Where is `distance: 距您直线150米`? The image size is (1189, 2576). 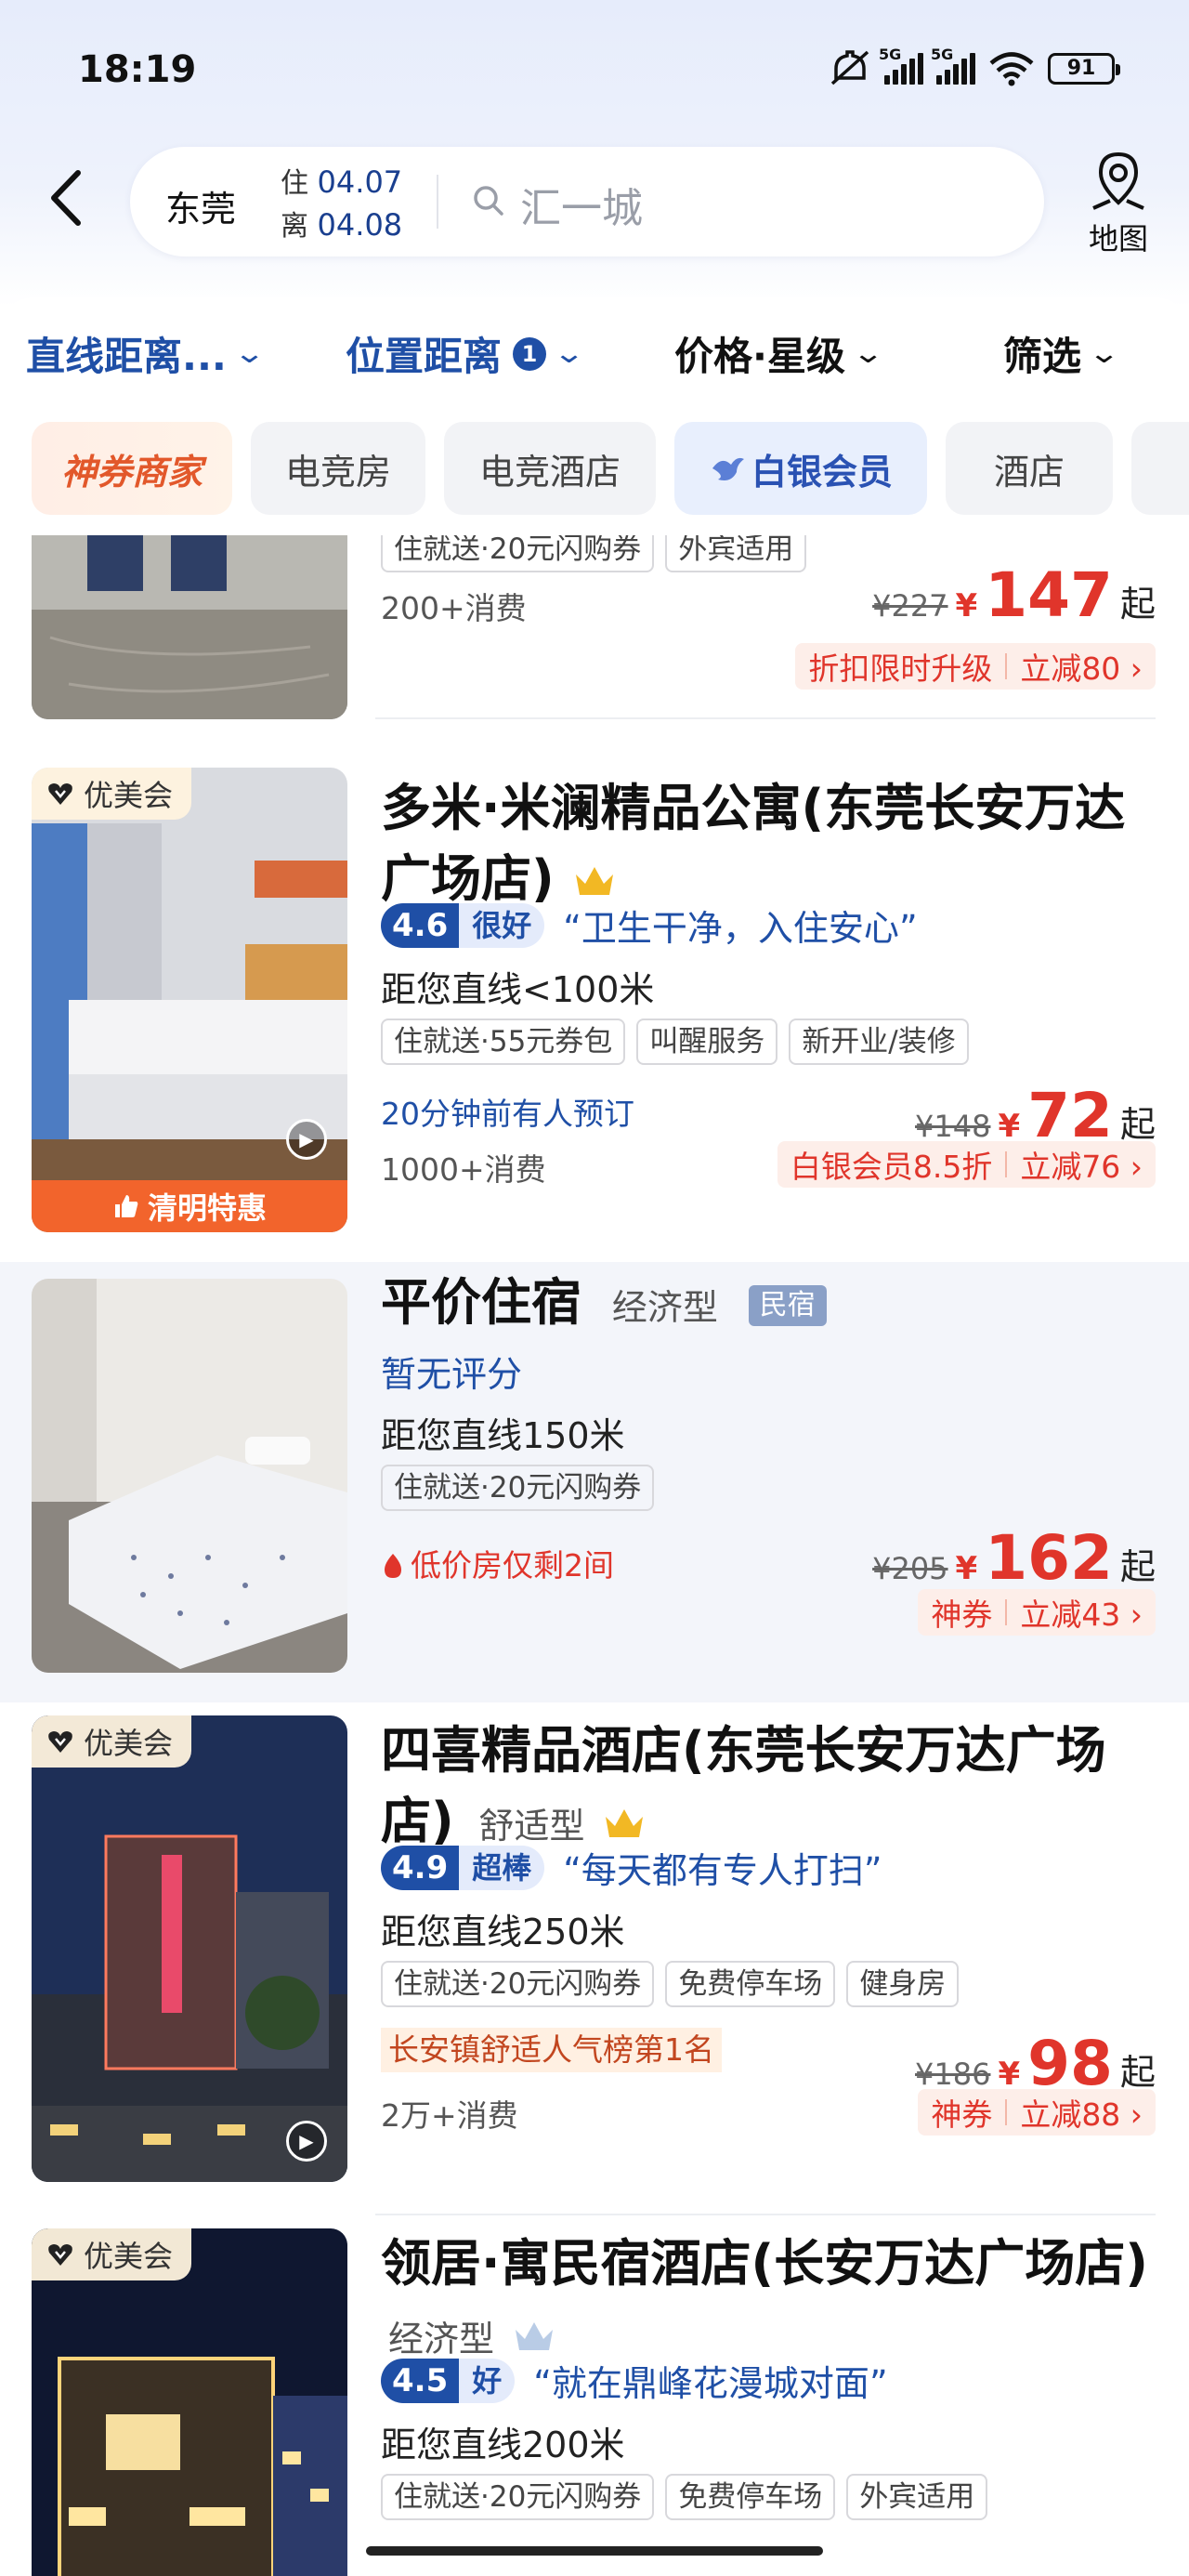 distance: 距您直线150米 is located at coordinates (503, 1435).